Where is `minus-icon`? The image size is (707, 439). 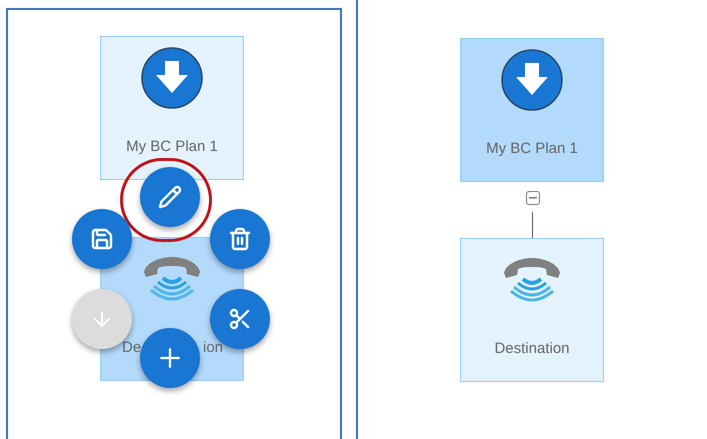
minus-icon is located at coordinates (533, 198).